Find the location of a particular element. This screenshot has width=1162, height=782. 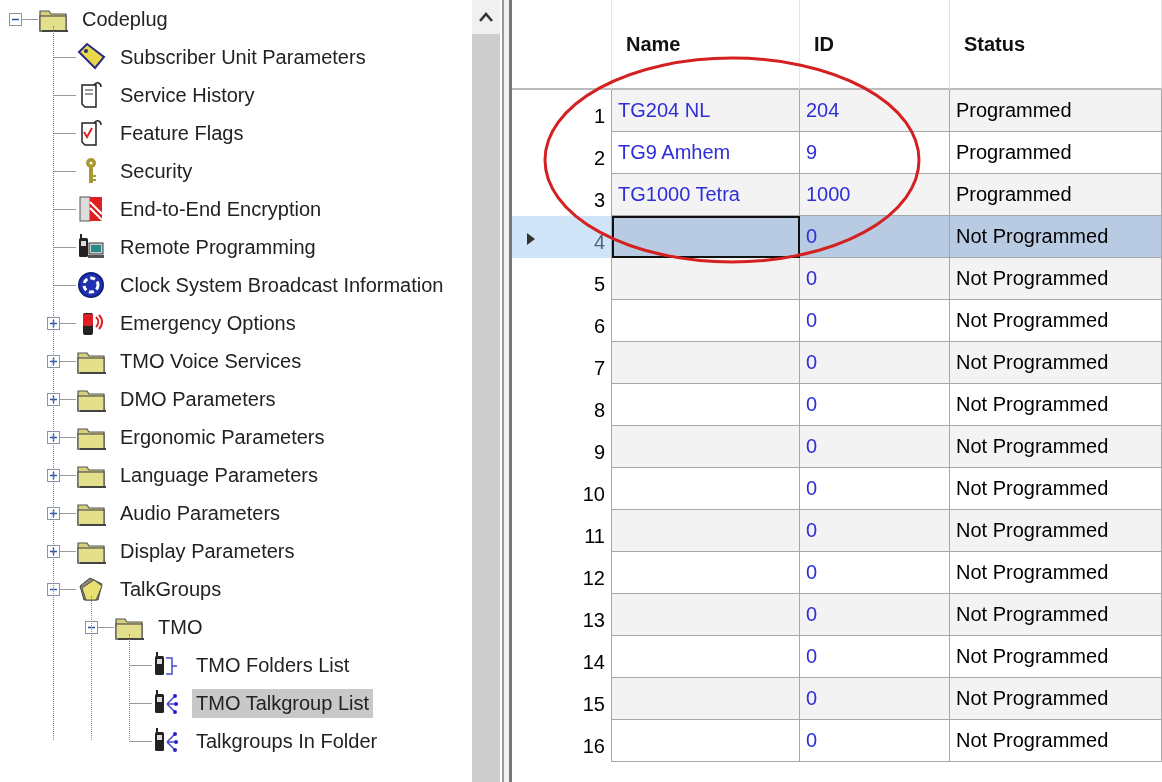

tree-item: DMO Parameters is located at coordinates (198, 399).